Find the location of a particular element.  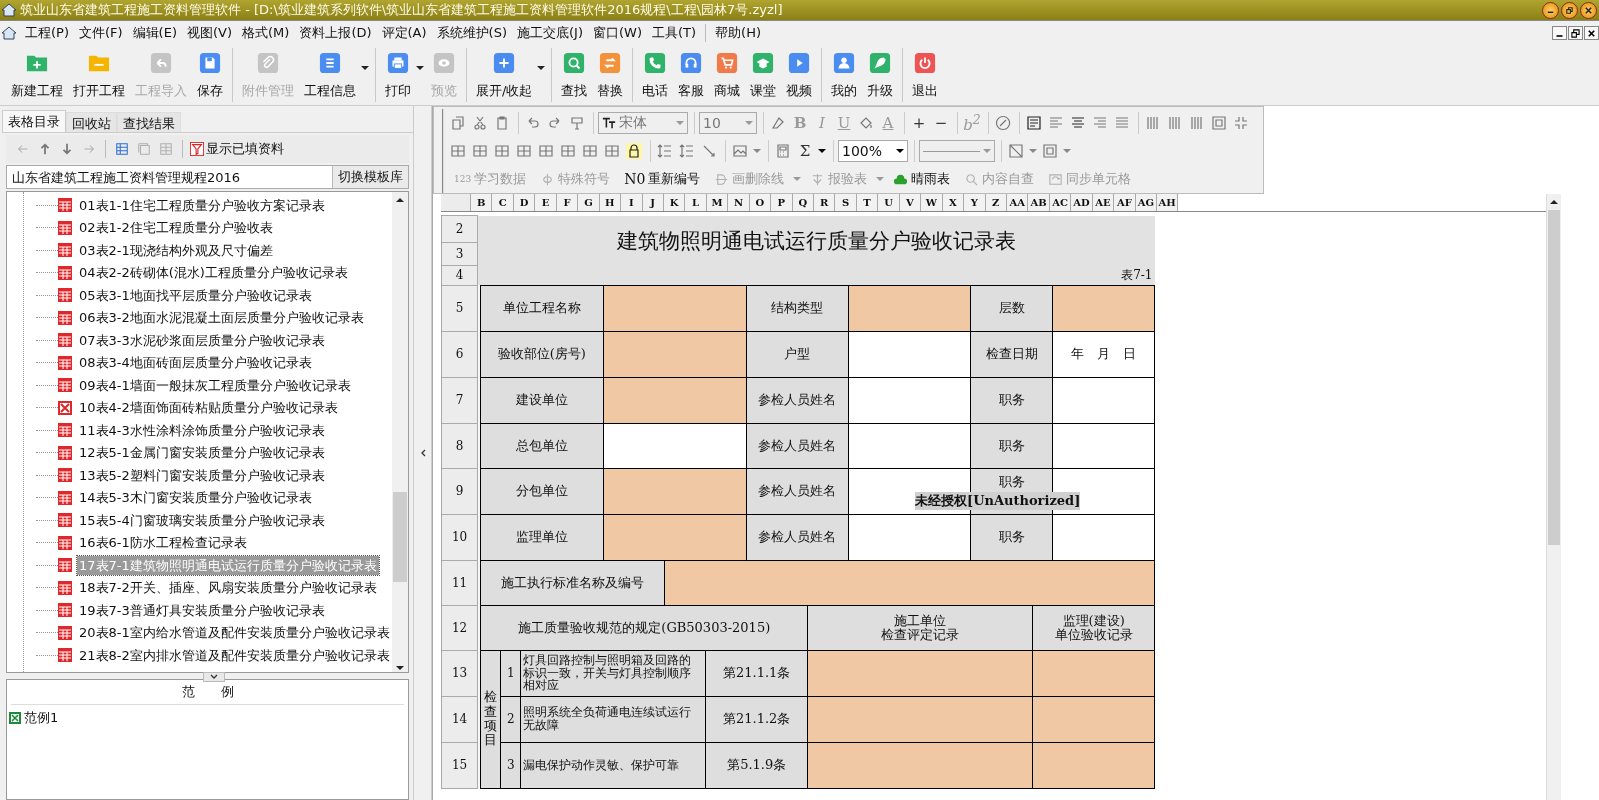

menu-item: 文件(F) is located at coordinates (101, 33).